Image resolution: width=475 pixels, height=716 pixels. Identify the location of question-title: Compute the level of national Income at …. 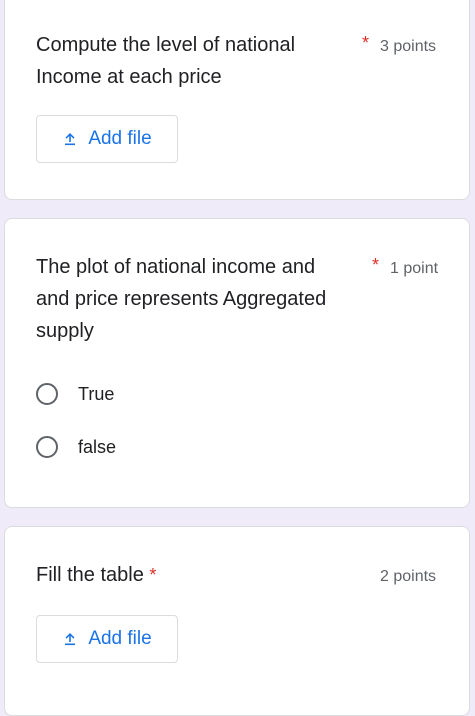
(165, 61).